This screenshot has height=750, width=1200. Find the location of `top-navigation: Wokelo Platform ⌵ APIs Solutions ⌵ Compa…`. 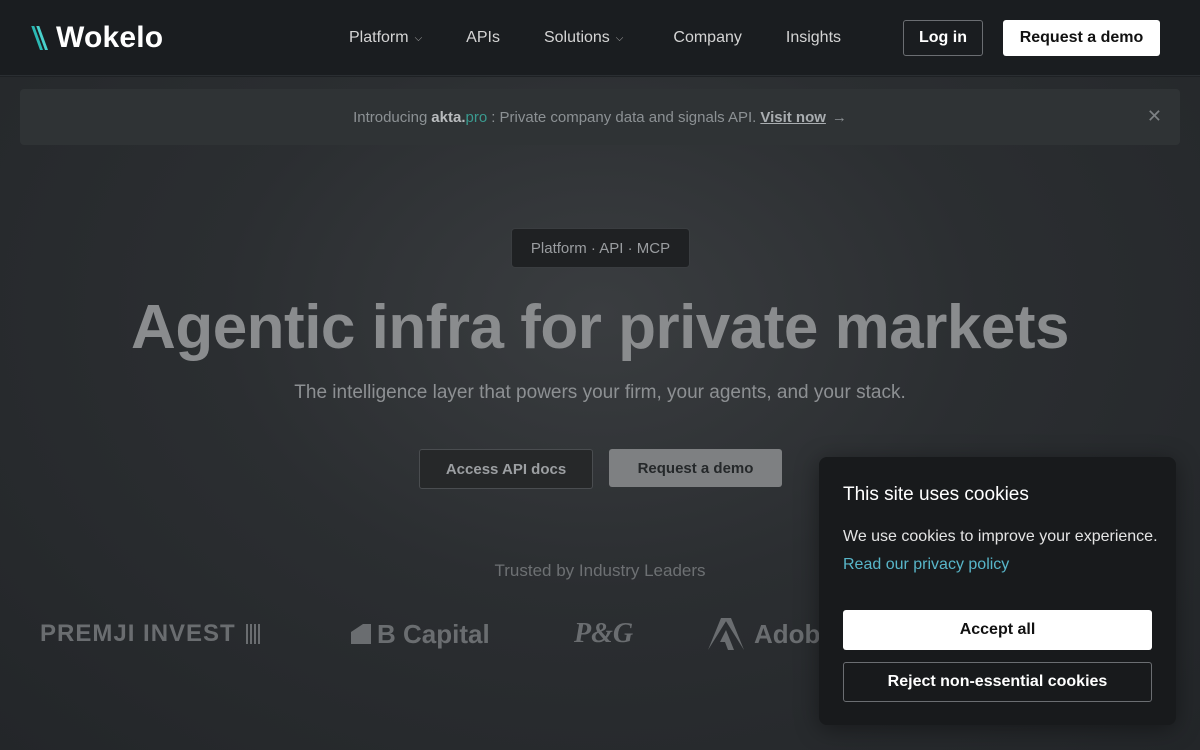

top-navigation: Wokelo Platform ⌵ APIs Solutions ⌵ Compa… is located at coordinates (600, 38).